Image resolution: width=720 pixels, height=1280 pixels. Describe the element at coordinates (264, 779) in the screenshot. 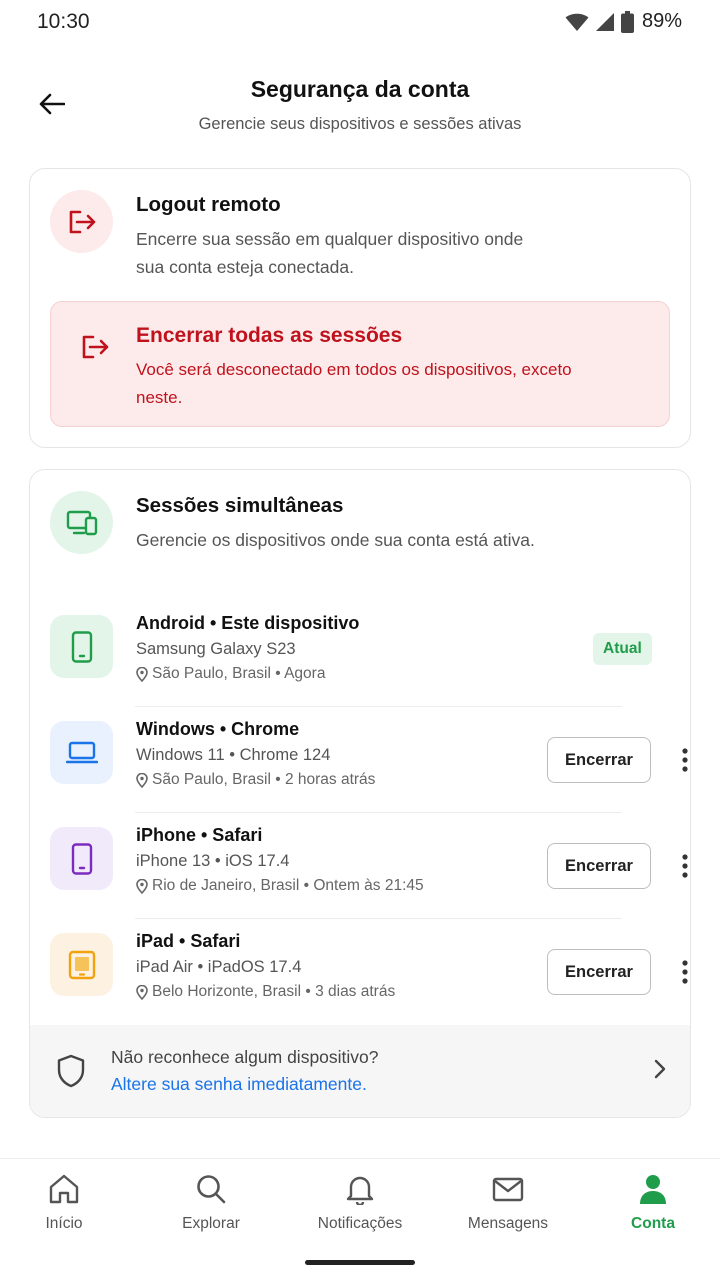

I see `device-location-text: São Paulo, Brasil • 2 horas atrás` at that location.